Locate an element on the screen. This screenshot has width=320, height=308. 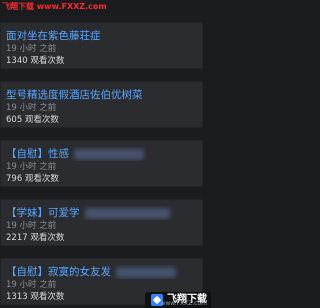
item-views: 1340 观看次数 is located at coordinates (35, 61).